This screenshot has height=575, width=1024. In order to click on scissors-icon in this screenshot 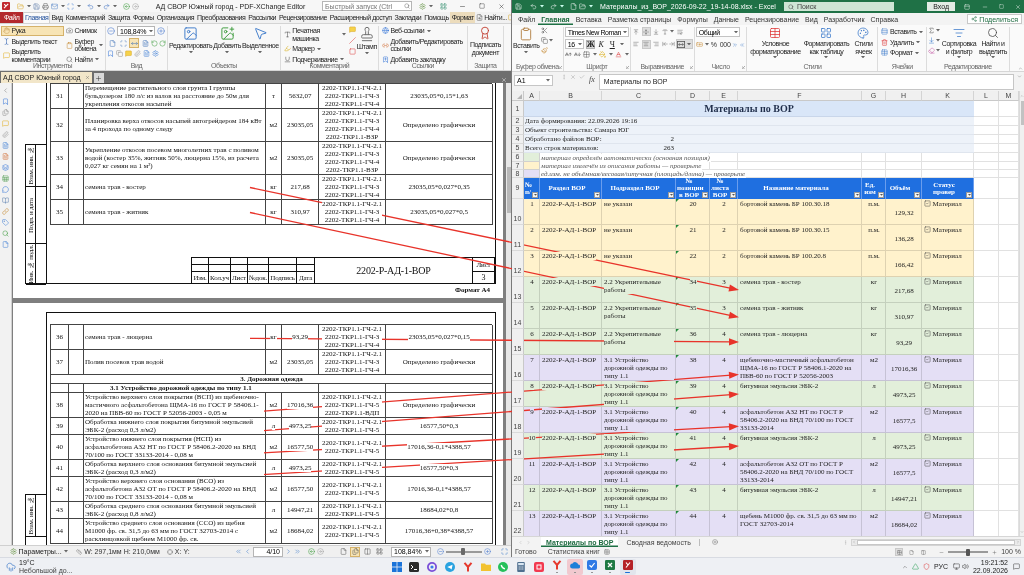, I will do `click(545, 30)`.